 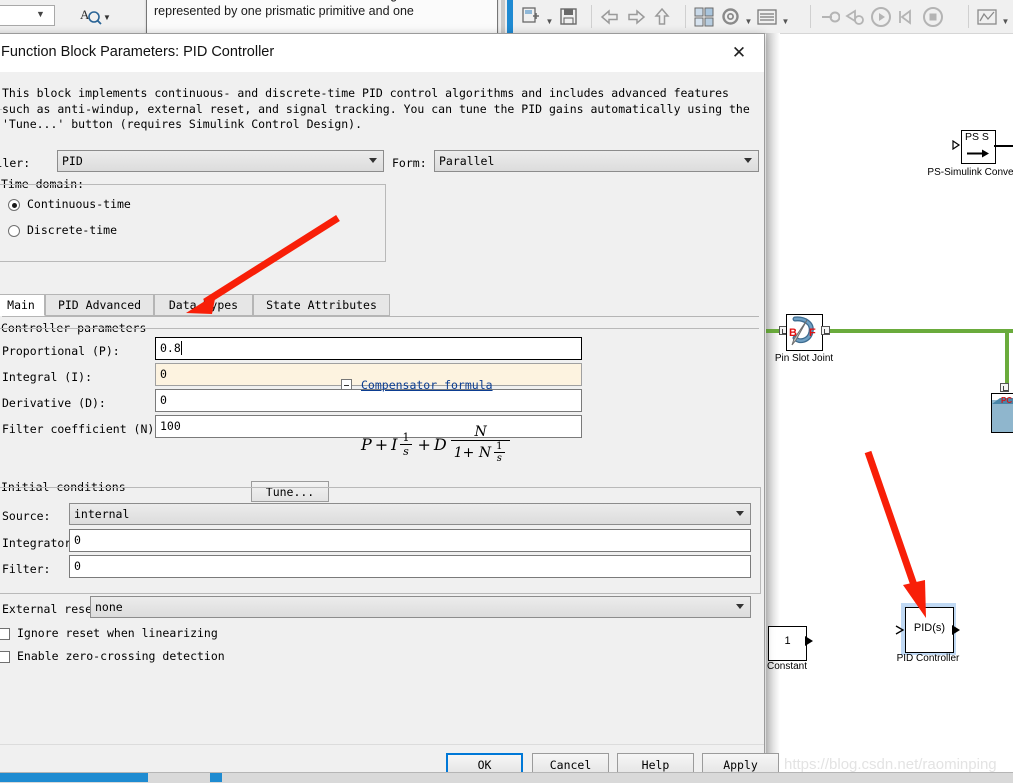 I want to click on integrator-input: 0, so click(x=410, y=540).